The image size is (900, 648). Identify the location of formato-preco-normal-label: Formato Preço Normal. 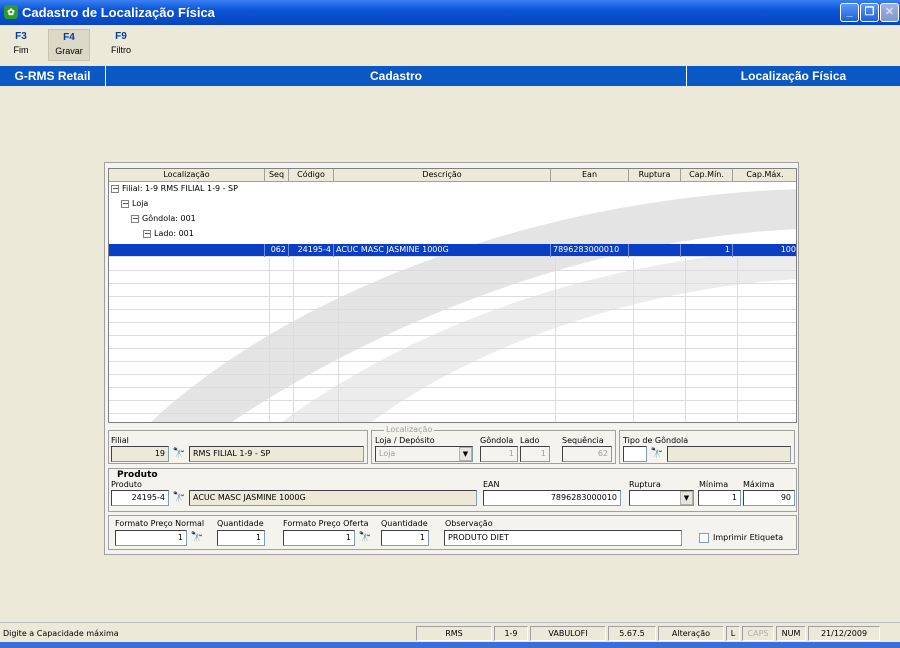
(160, 523).